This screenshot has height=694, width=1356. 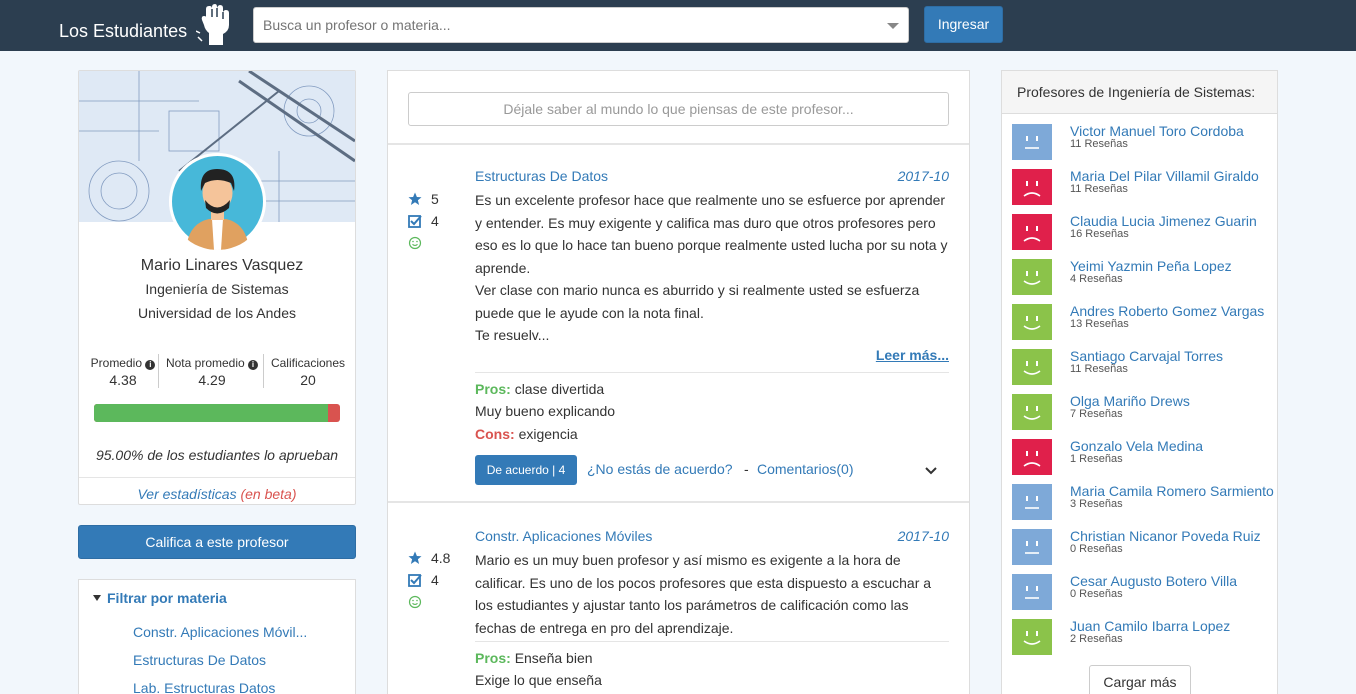 What do you see at coordinates (1143, 504) in the screenshot?
I see `professor-list-item: Maria Camila Romero Sarmiento 3 Reseñas` at bounding box center [1143, 504].